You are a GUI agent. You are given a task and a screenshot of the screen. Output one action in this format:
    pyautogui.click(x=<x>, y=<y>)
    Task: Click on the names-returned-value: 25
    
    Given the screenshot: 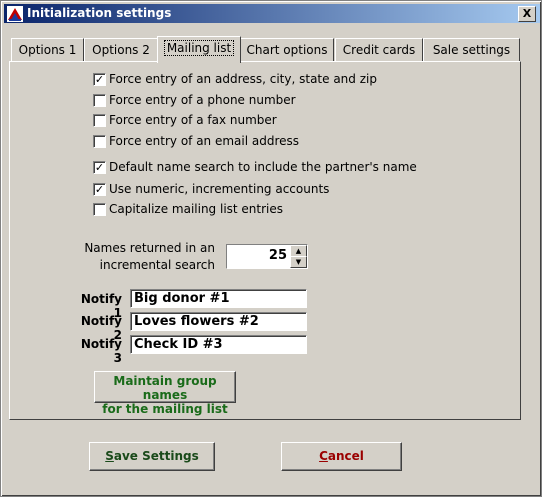 What is the action you would take?
    pyautogui.click(x=278, y=255)
    